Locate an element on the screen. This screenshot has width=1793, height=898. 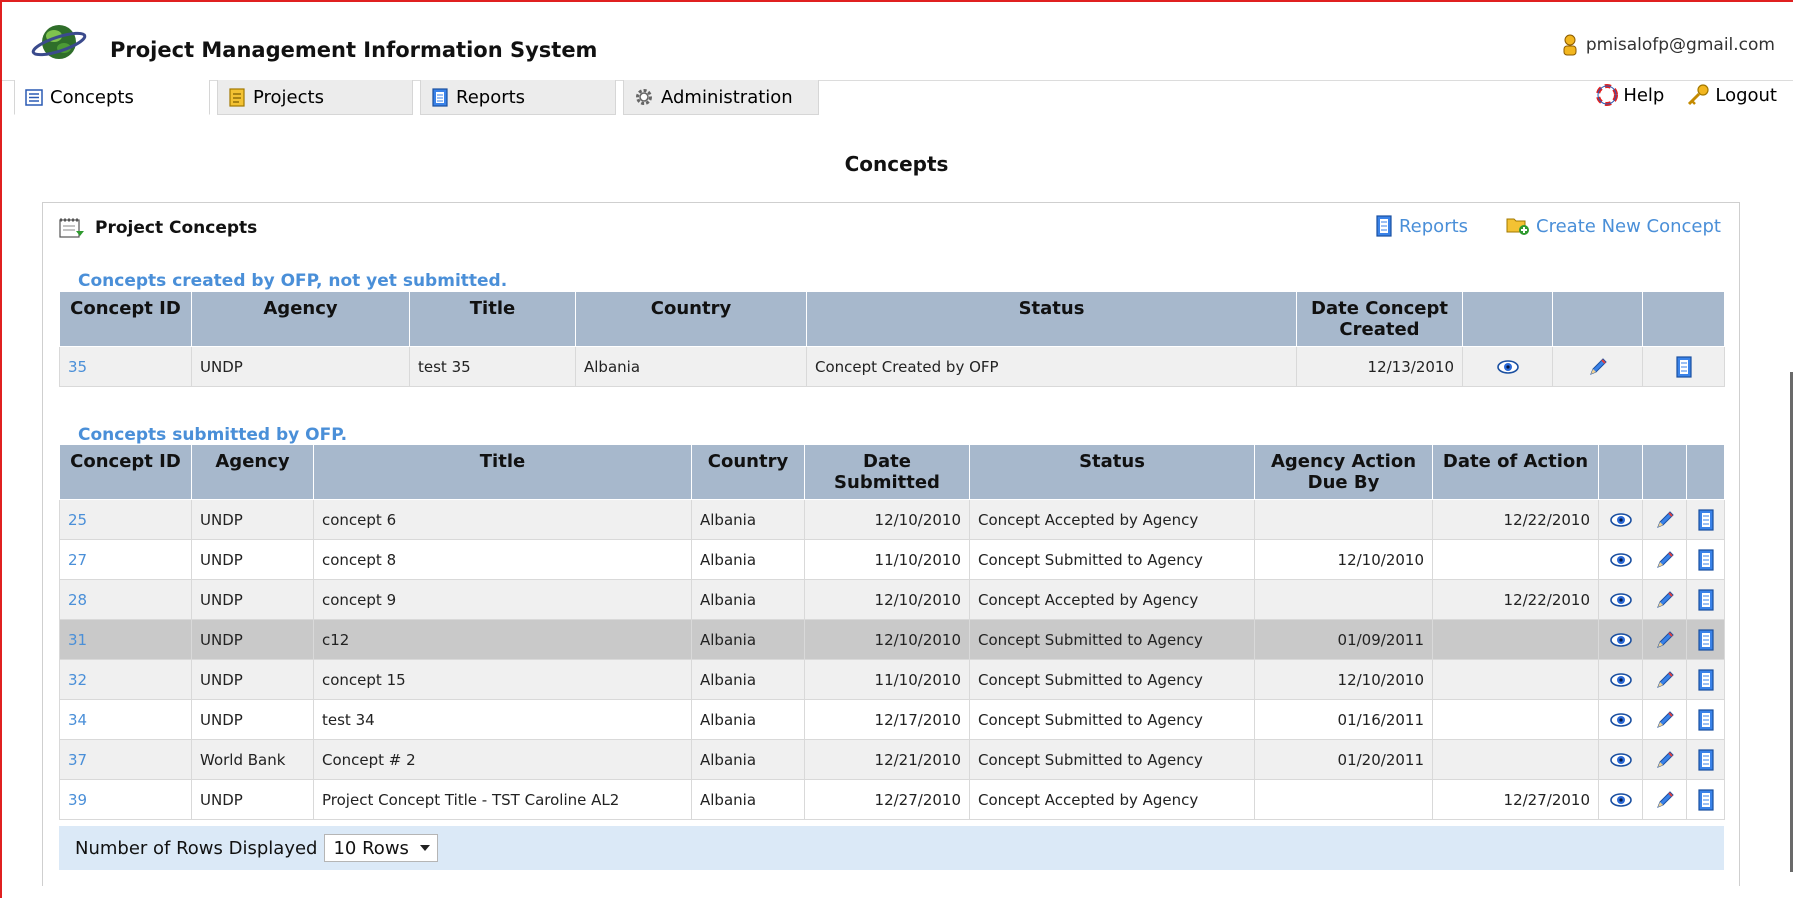
rows-per-page-select: 10 Rows is located at coordinates (381, 848).